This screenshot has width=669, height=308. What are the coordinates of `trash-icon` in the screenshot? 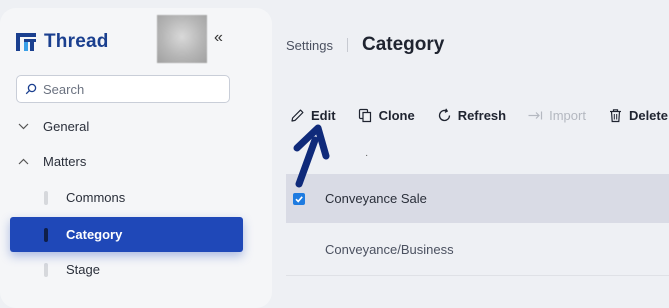 It's located at (615, 116).